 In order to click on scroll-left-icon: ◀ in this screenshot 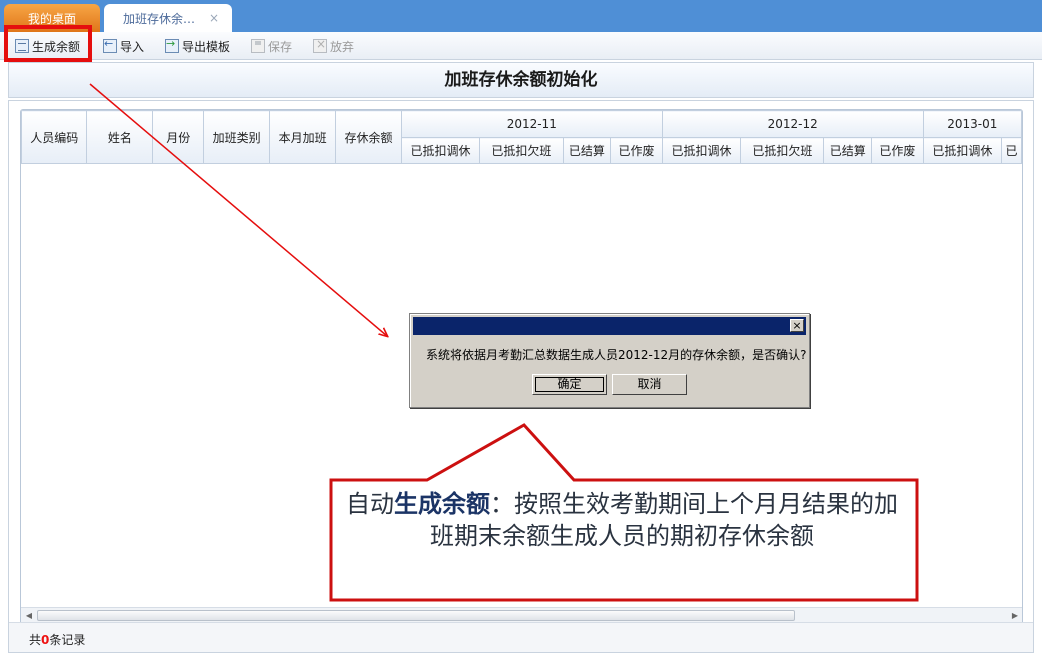, I will do `click(29, 615)`.